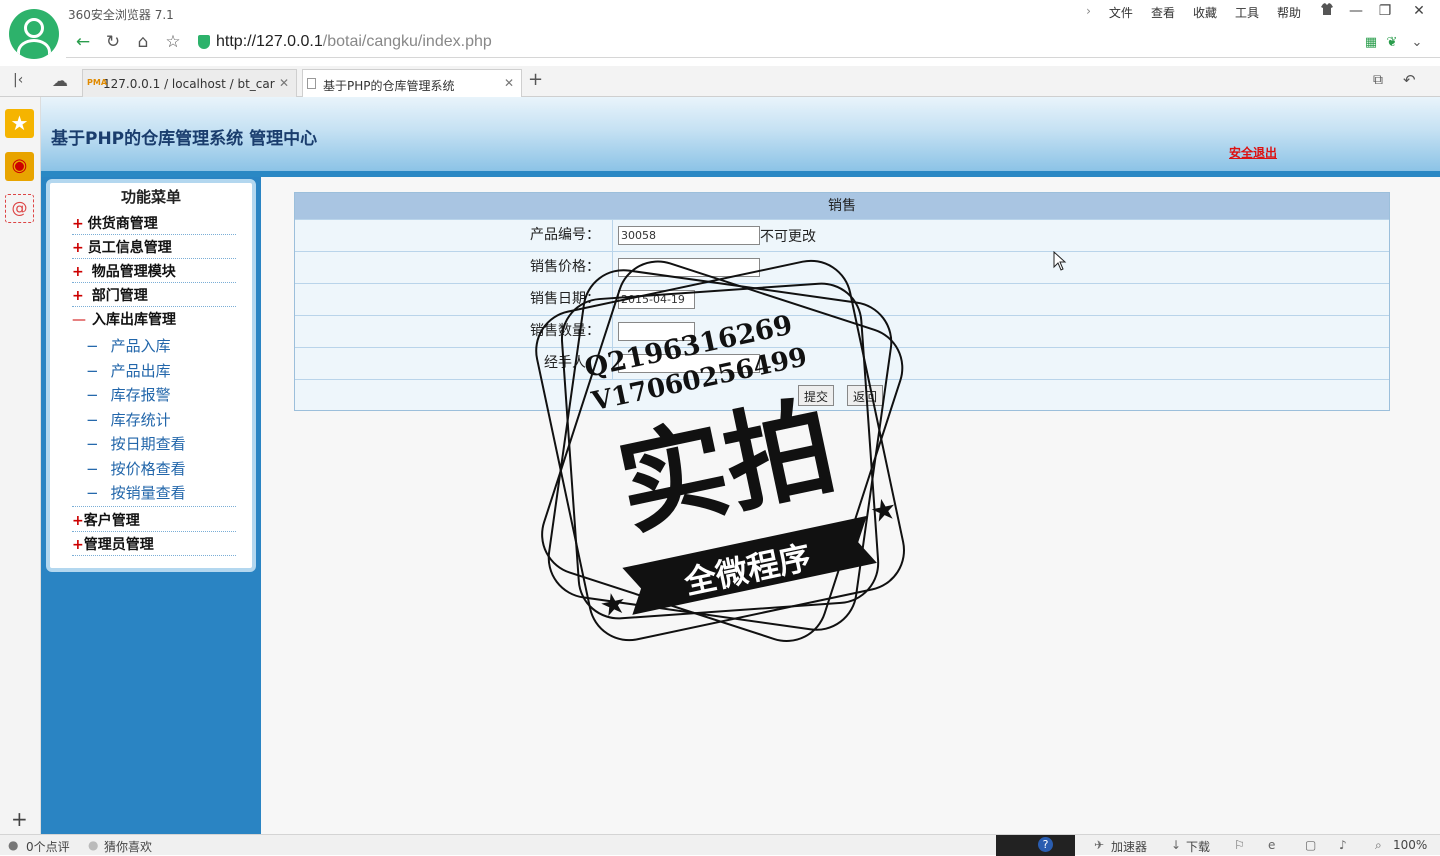 The height and width of the screenshot is (856, 1440). Describe the element at coordinates (154, 521) in the screenshot. I see `menu-customer: +客户管理` at that location.